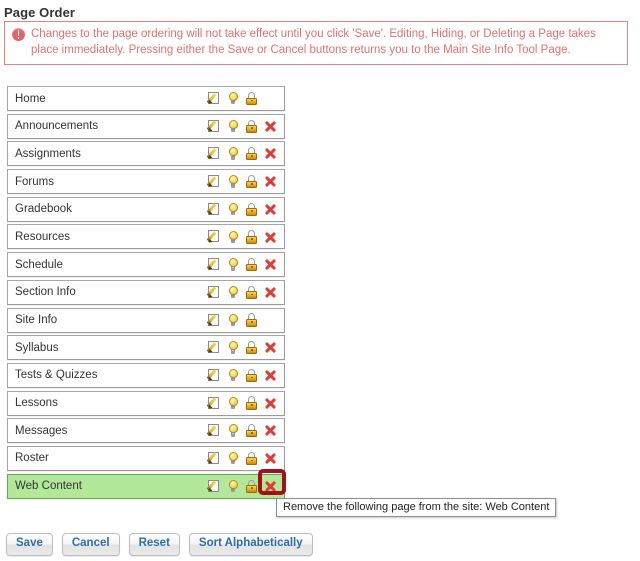 This screenshot has width=640, height=561. Describe the element at coordinates (42, 236) in the screenshot. I see `page-row-label: Resources` at that location.